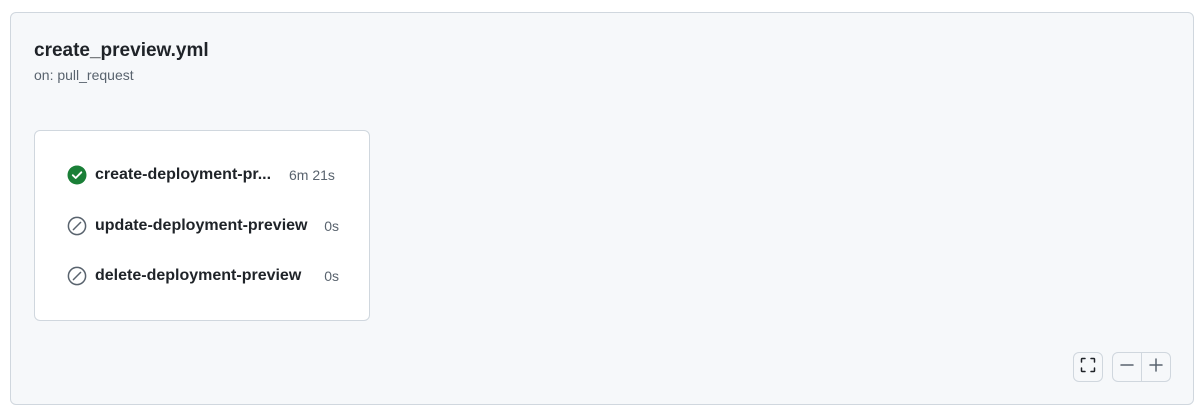 Image resolution: width=1200 pixels, height=419 pixels. Describe the element at coordinates (77, 175) in the screenshot. I see `check-circle-fill-icon` at that location.